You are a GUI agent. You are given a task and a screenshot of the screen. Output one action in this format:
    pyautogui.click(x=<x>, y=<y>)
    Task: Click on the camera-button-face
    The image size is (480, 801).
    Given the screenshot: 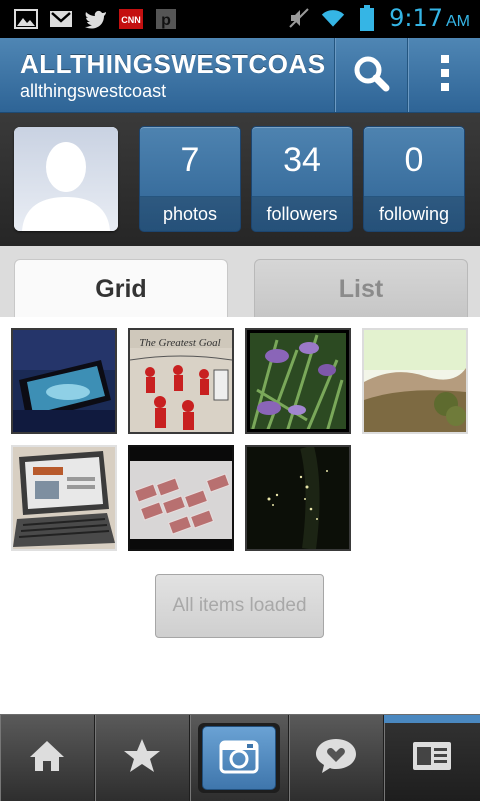 What is the action you would take?
    pyautogui.click(x=239, y=758)
    